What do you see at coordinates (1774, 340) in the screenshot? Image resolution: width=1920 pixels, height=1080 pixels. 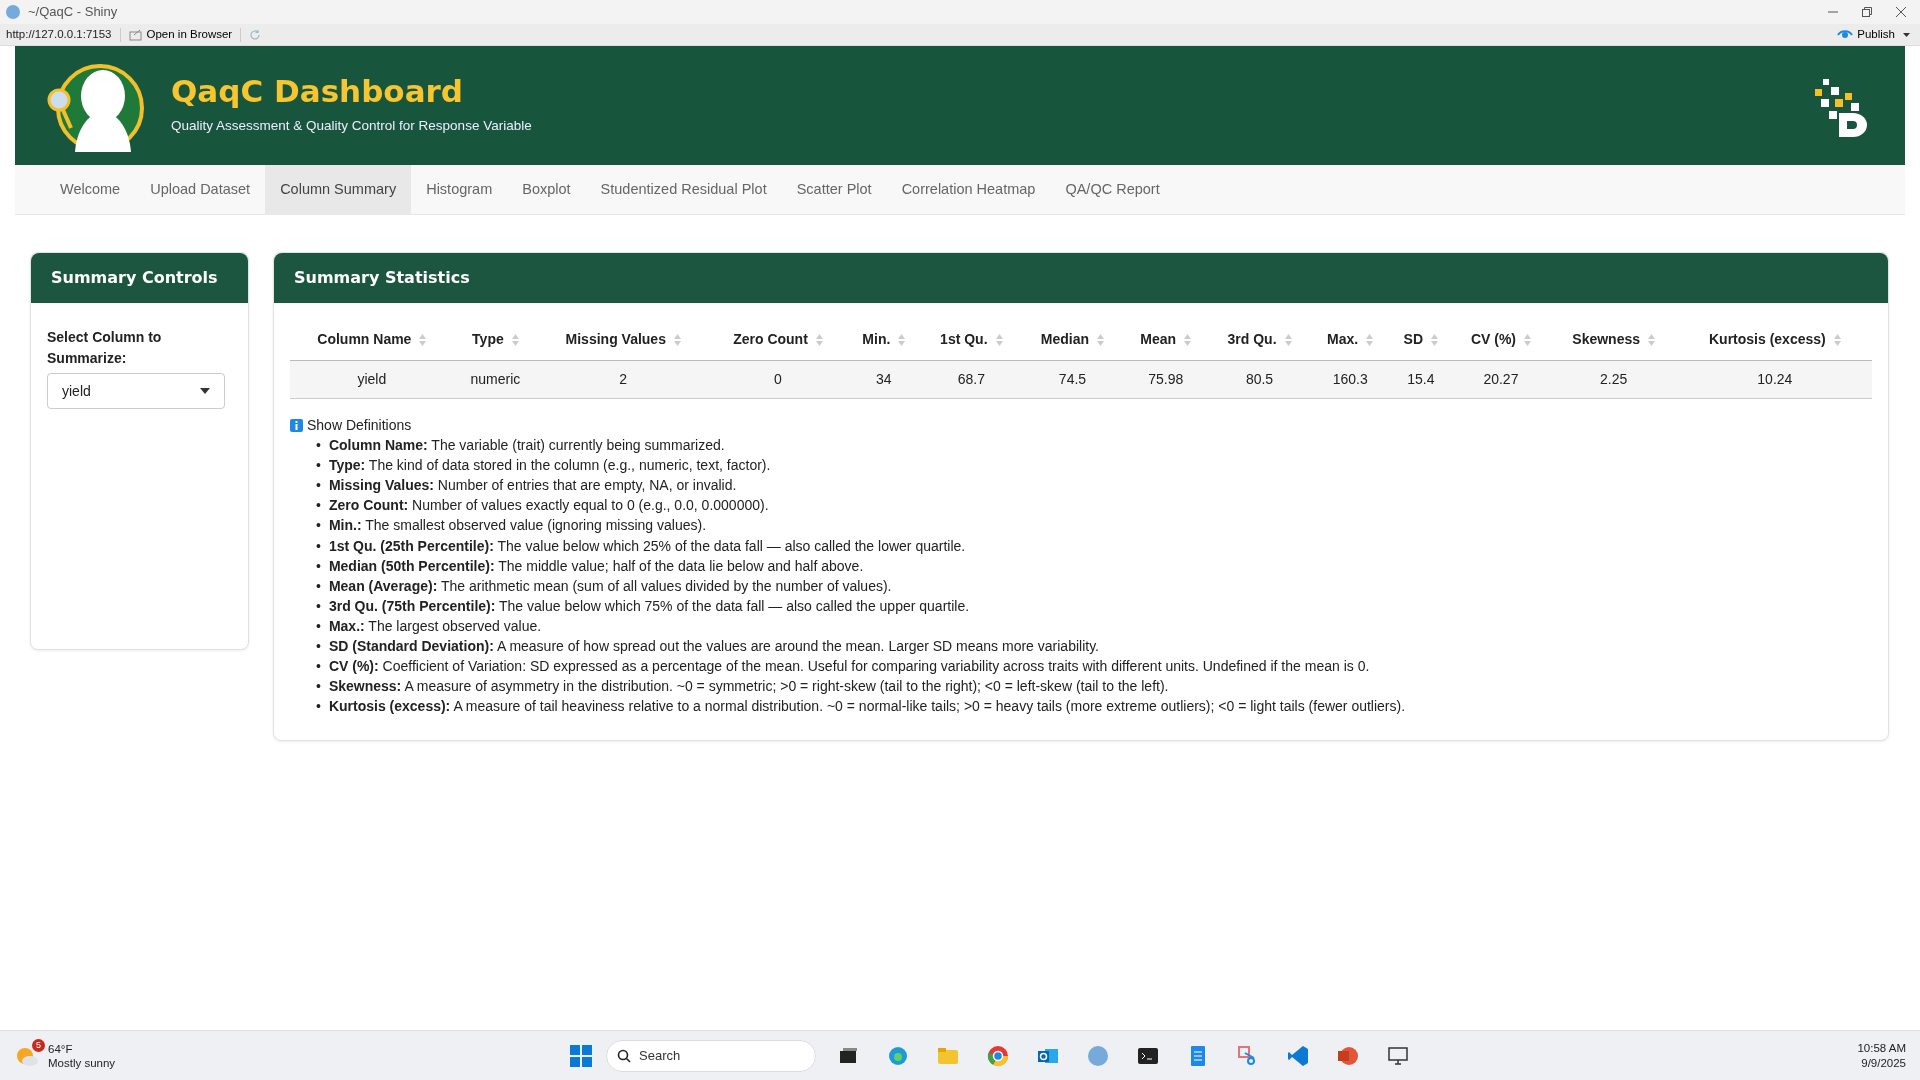 I see `column-header: Kurtosis (excess)` at bounding box center [1774, 340].